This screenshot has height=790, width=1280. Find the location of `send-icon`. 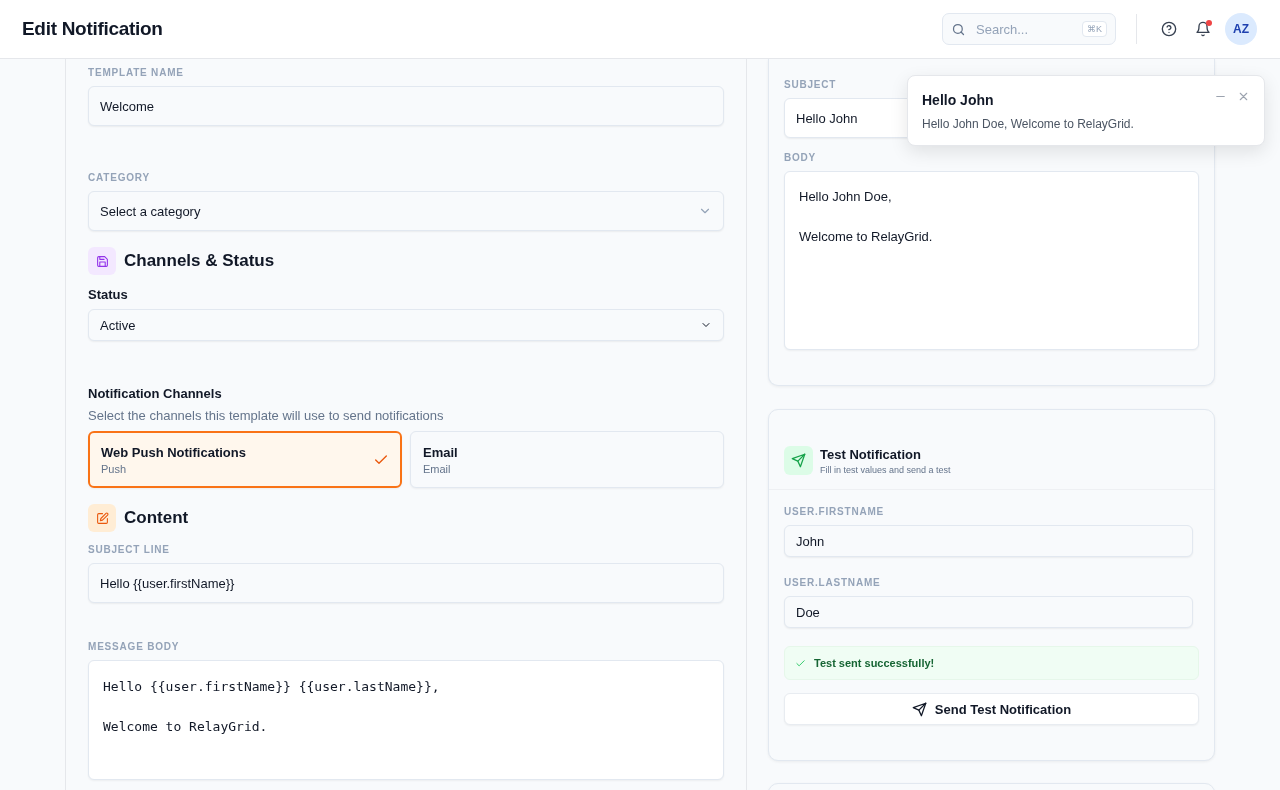

send-icon is located at coordinates (919, 709).